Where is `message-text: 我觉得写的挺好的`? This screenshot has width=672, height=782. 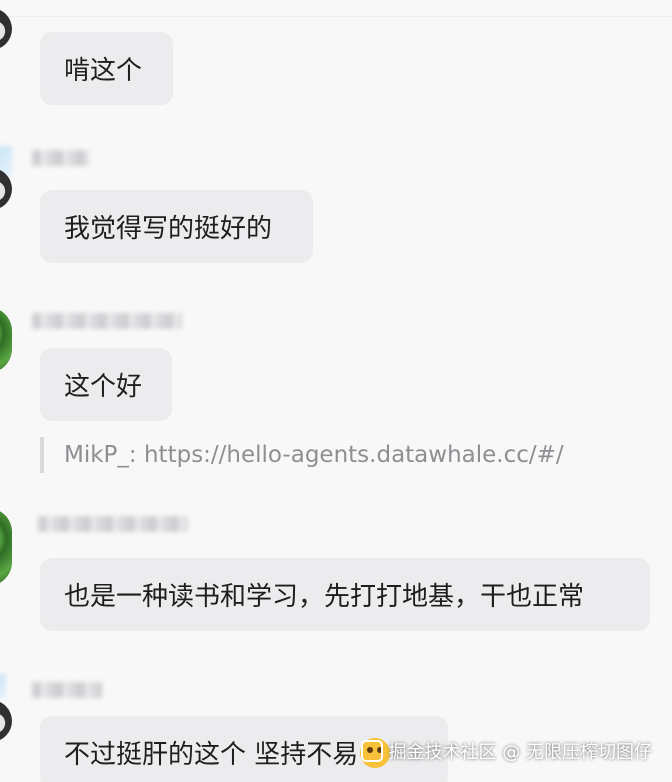
message-text: 我觉得写的挺好的 is located at coordinates (168, 229).